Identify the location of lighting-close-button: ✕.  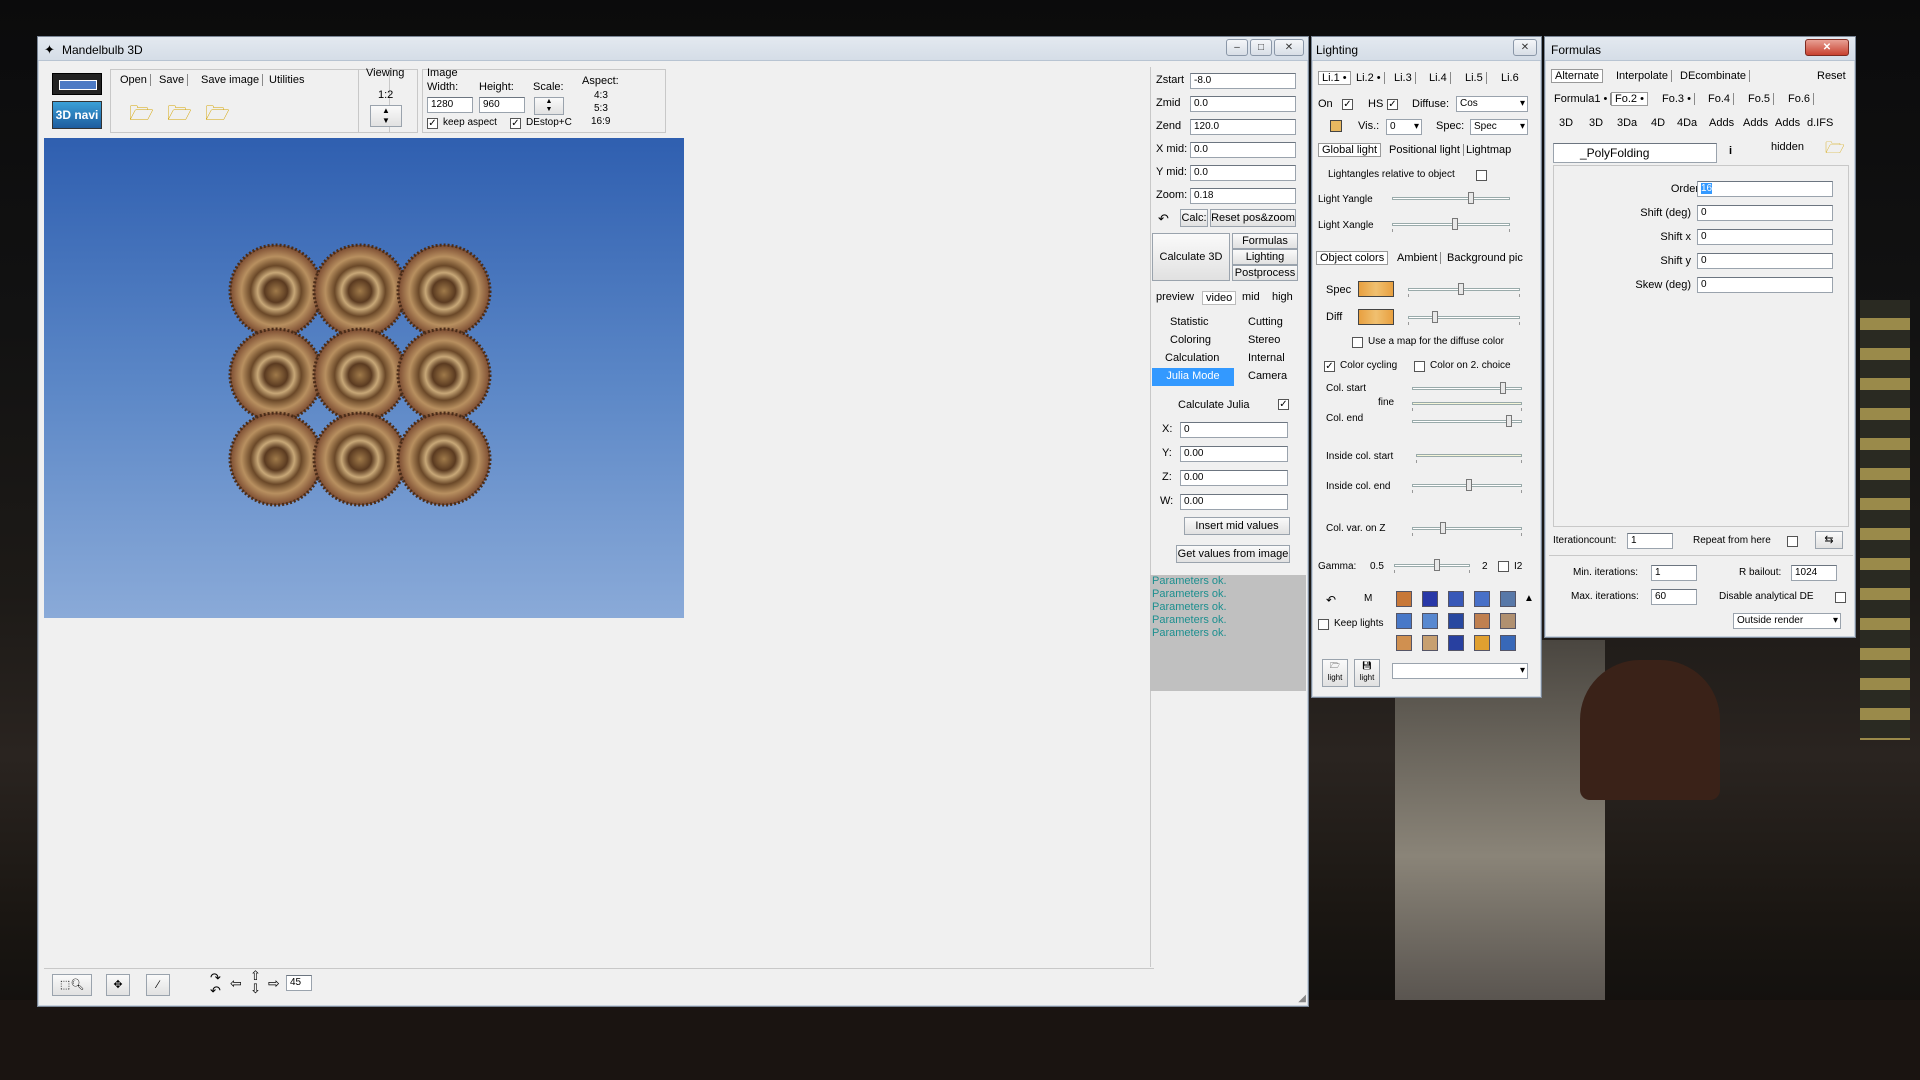
(1525, 47).